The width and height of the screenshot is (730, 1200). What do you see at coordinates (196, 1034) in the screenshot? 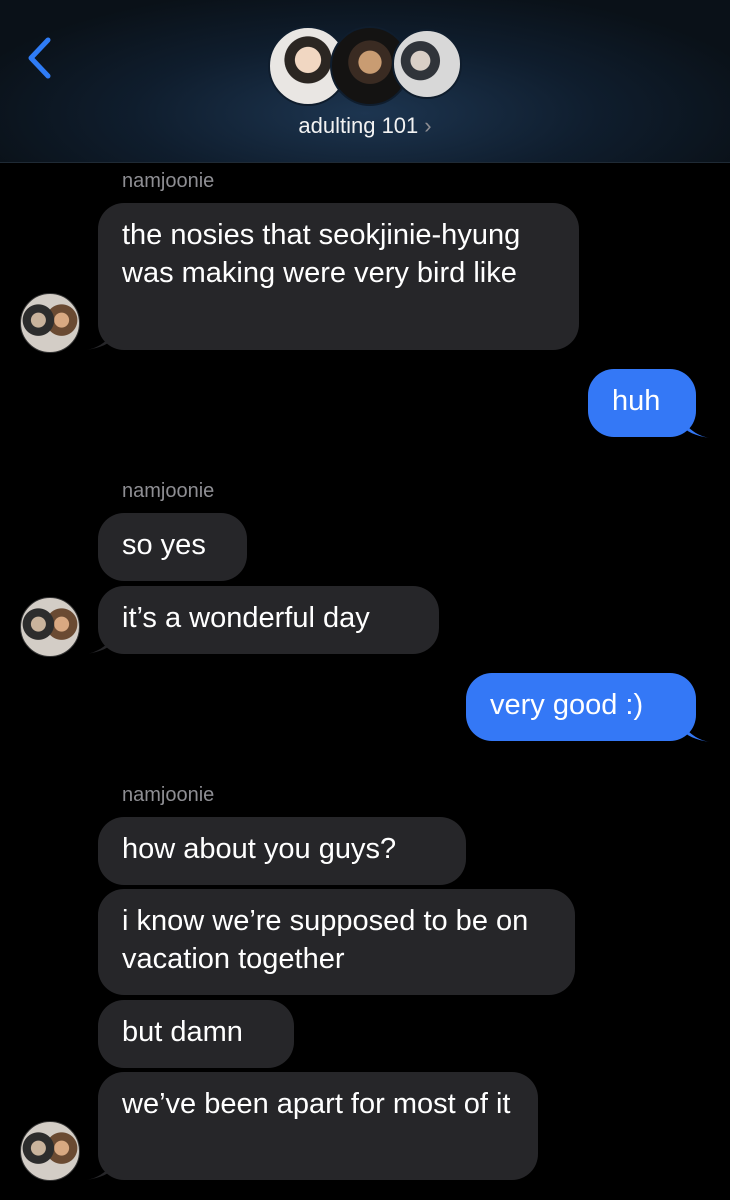
I see `incoming-message: but damn` at bounding box center [196, 1034].